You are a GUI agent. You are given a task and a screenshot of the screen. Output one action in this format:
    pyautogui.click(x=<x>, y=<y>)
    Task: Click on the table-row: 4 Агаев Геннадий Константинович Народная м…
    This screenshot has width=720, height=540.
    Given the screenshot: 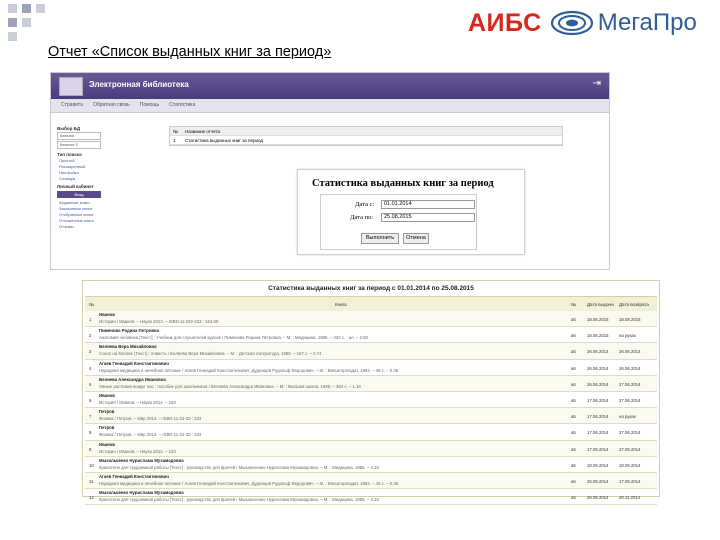 What is the action you would take?
    pyautogui.click(x=371, y=368)
    